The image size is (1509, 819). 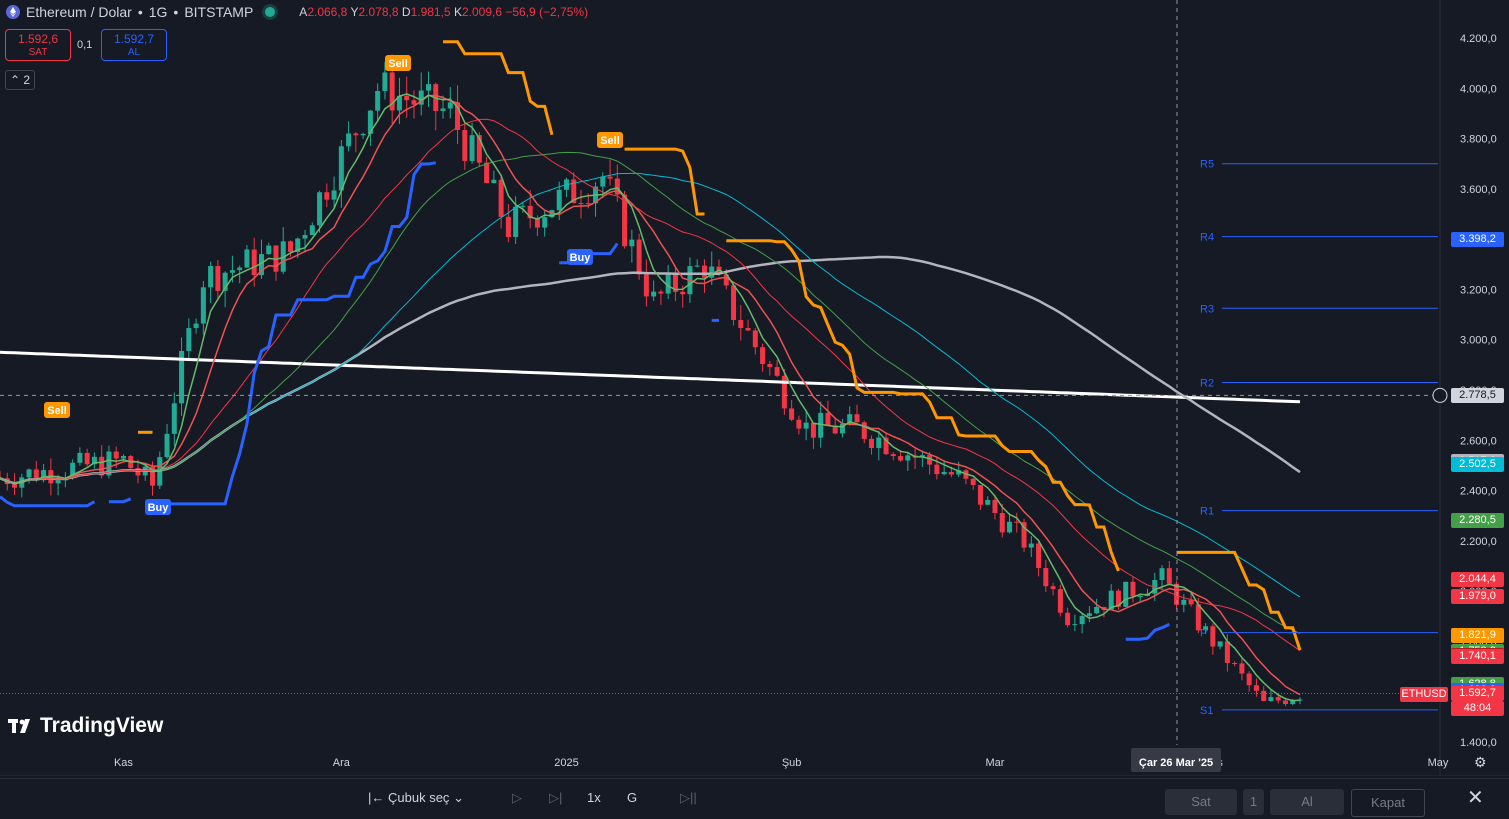 I want to click on time-tick-label: 2025, so click(x=566, y=763).